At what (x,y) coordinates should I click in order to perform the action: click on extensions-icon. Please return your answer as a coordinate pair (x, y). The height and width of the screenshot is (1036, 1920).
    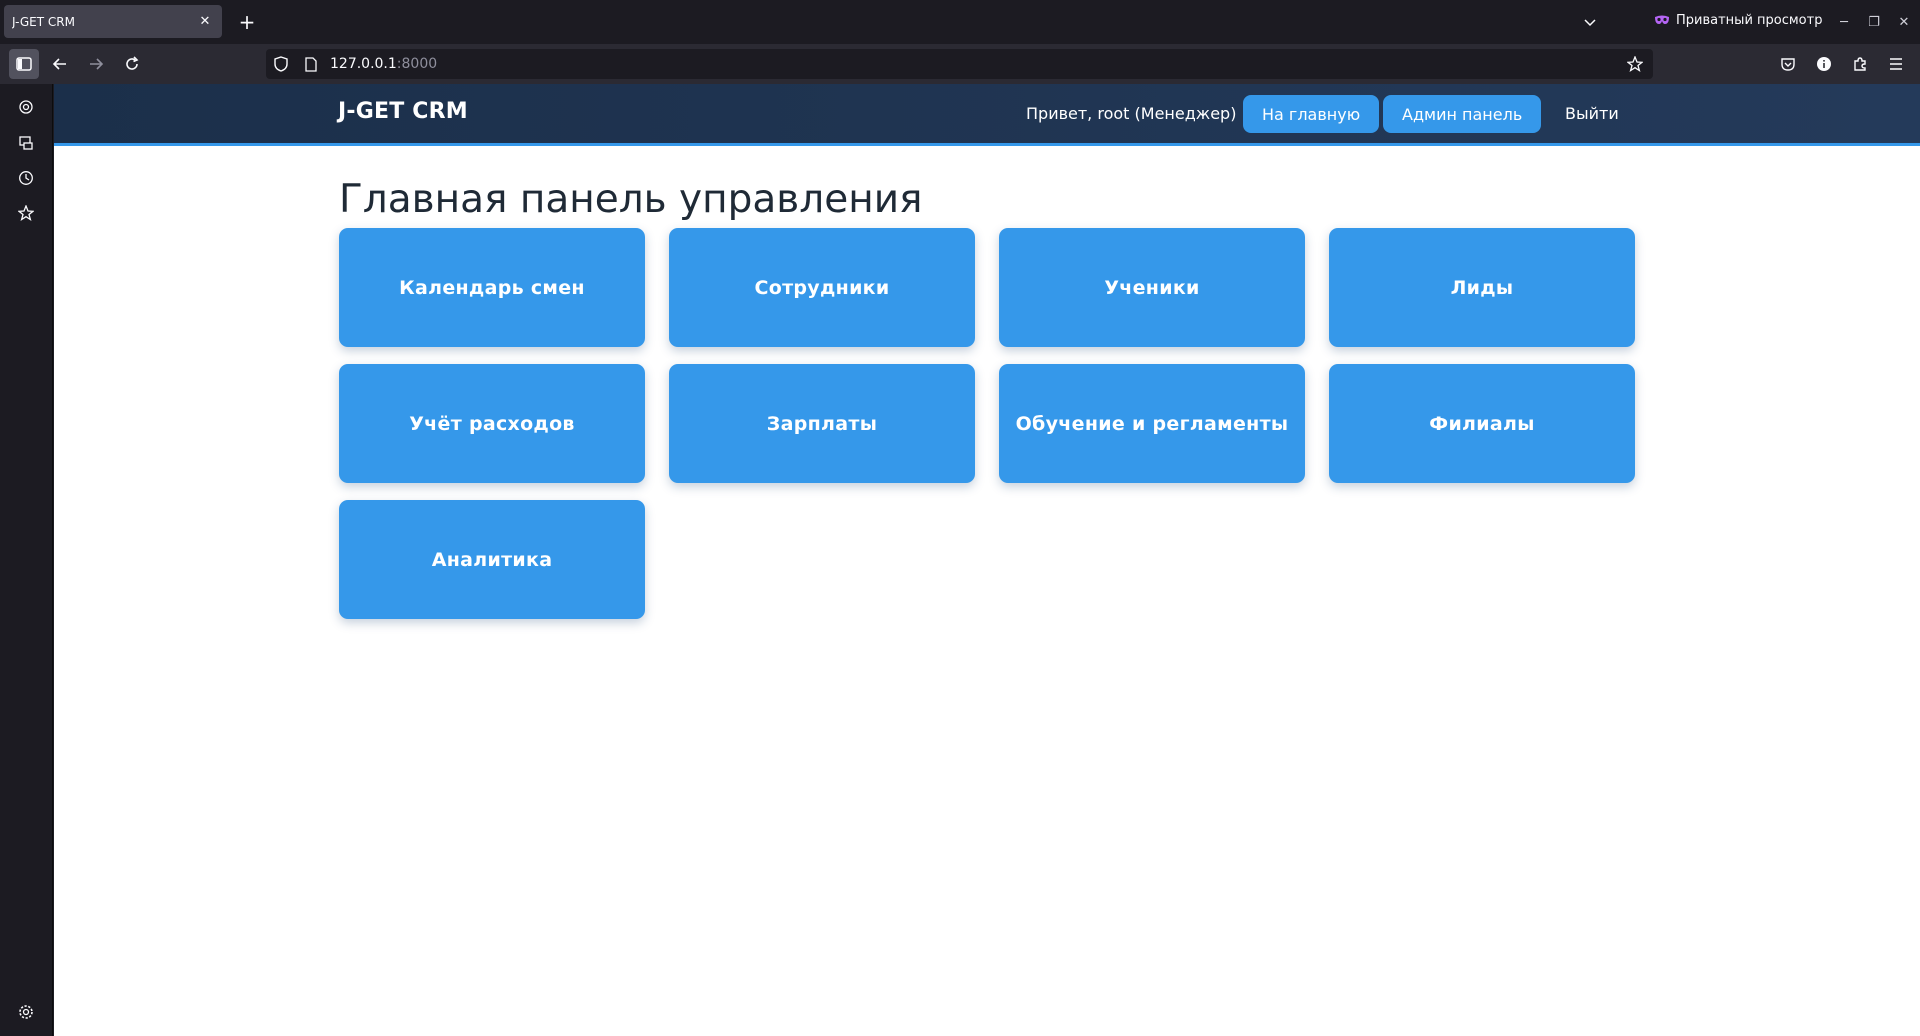
    Looking at the image, I should click on (1860, 64).